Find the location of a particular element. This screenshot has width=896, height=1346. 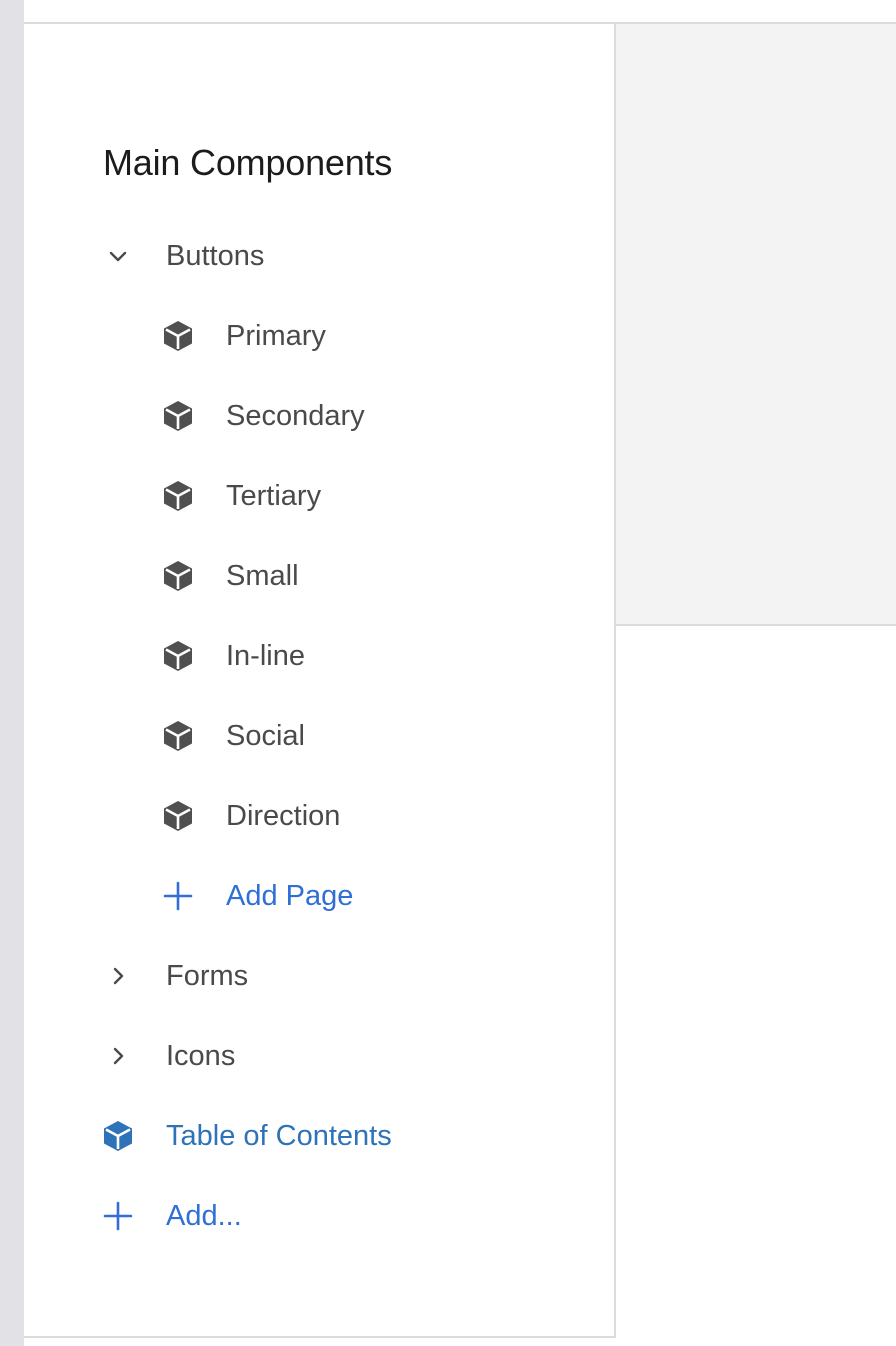

tree-page-tertiary: Tertiary is located at coordinates (360, 496).